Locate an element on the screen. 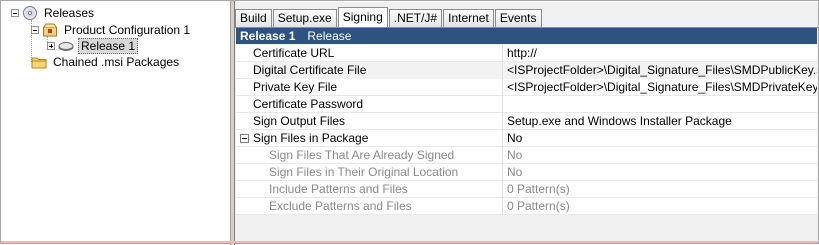 The height and width of the screenshot is (245, 819). tab-setup-exe: Setup.exe is located at coordinates (304, 18).